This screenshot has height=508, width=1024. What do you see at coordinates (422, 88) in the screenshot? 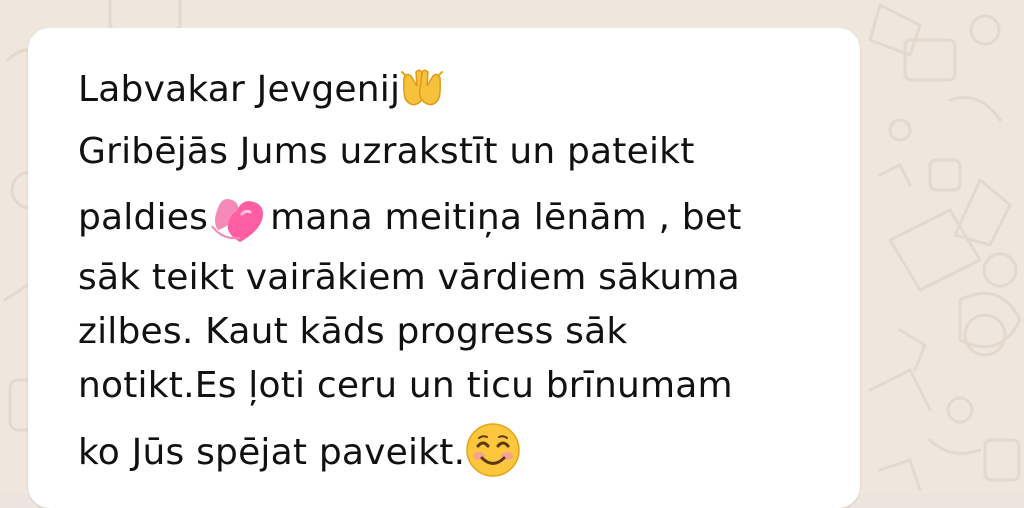
I see `raising-hands-icon` at bounding box center [422, 88].